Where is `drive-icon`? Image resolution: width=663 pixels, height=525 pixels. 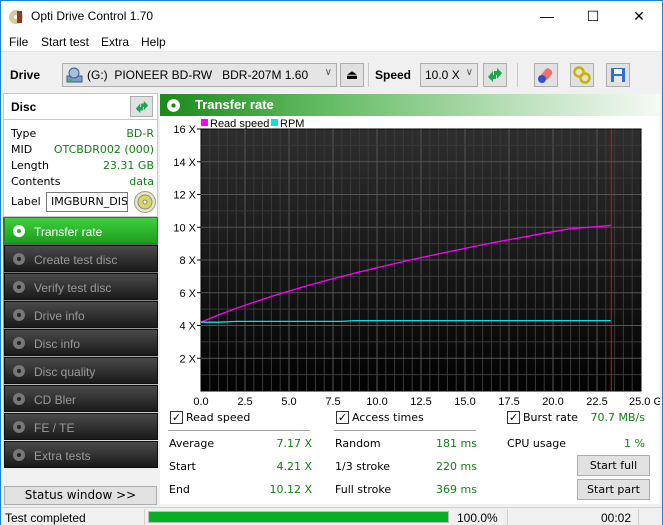
drive-icon is located at coordinates (74, 75).